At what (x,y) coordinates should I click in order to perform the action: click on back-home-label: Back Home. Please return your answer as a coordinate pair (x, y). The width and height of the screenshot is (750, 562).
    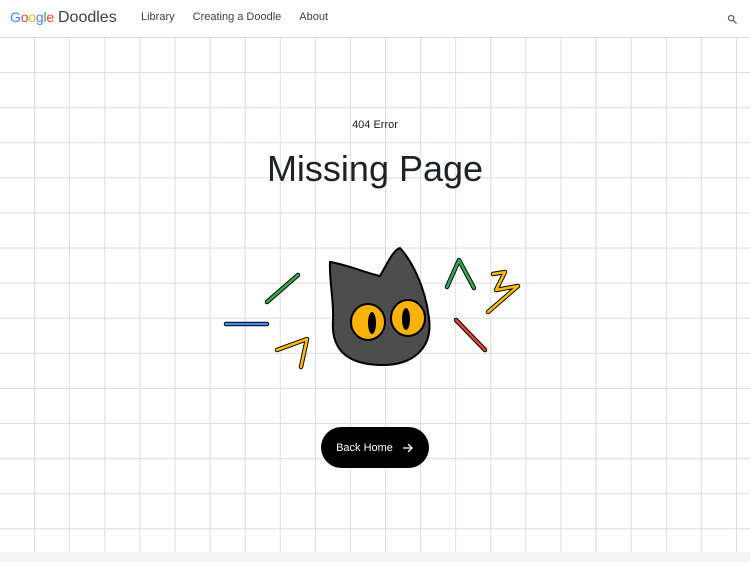
    Looking at the image, I should click on (364, 447).